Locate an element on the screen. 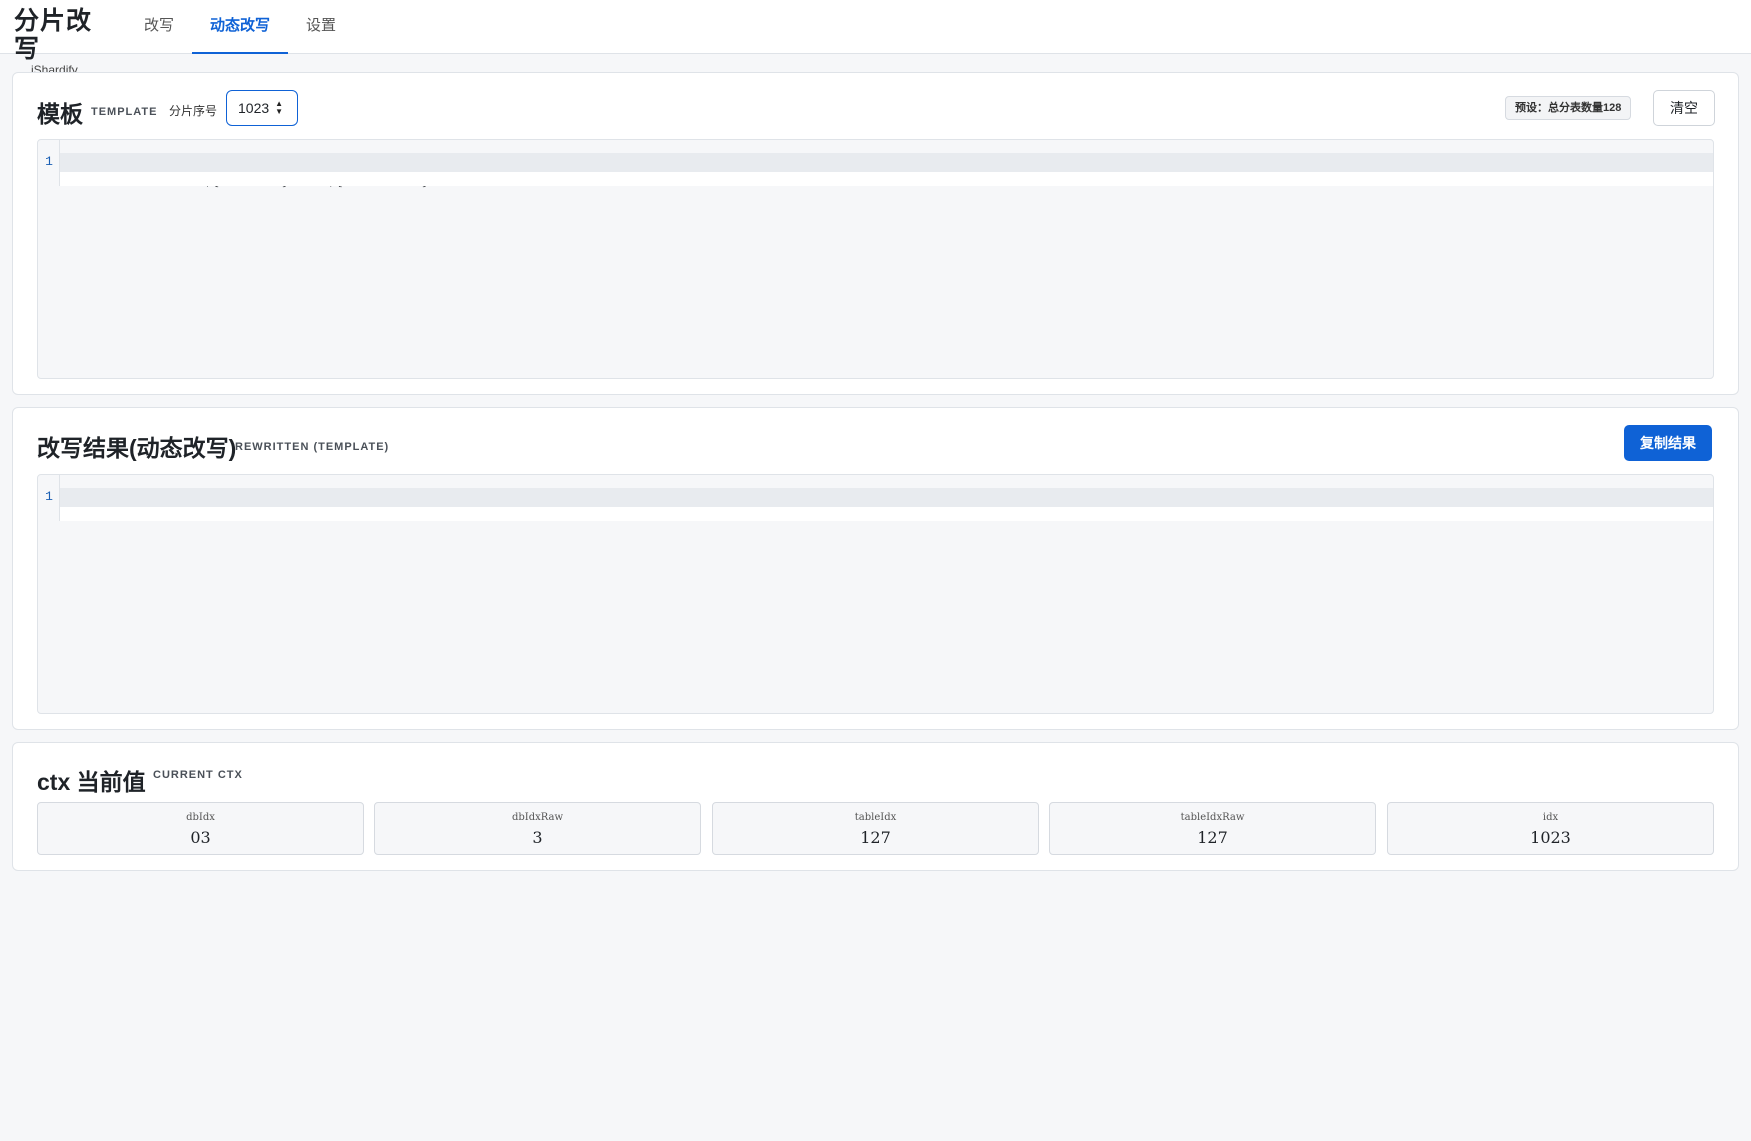 The height and width of the screenshot is (1141, 1751). template-title: 模板 is located at coordinates (60, 114).